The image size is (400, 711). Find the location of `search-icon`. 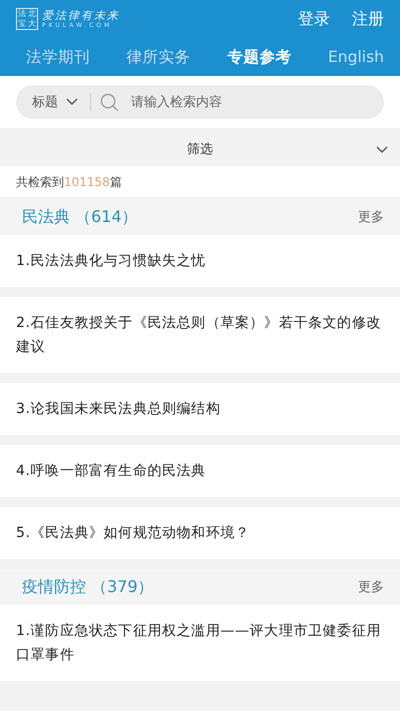

search-icon is located at coordinates (109, 102).